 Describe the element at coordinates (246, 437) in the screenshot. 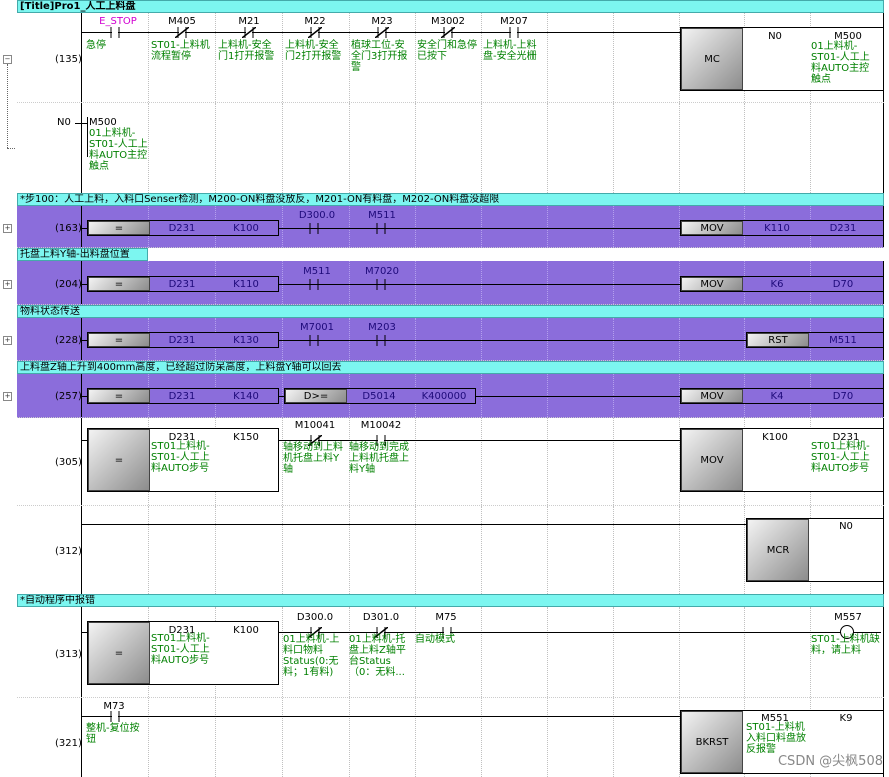

I see `compare-b: K150` at that location.